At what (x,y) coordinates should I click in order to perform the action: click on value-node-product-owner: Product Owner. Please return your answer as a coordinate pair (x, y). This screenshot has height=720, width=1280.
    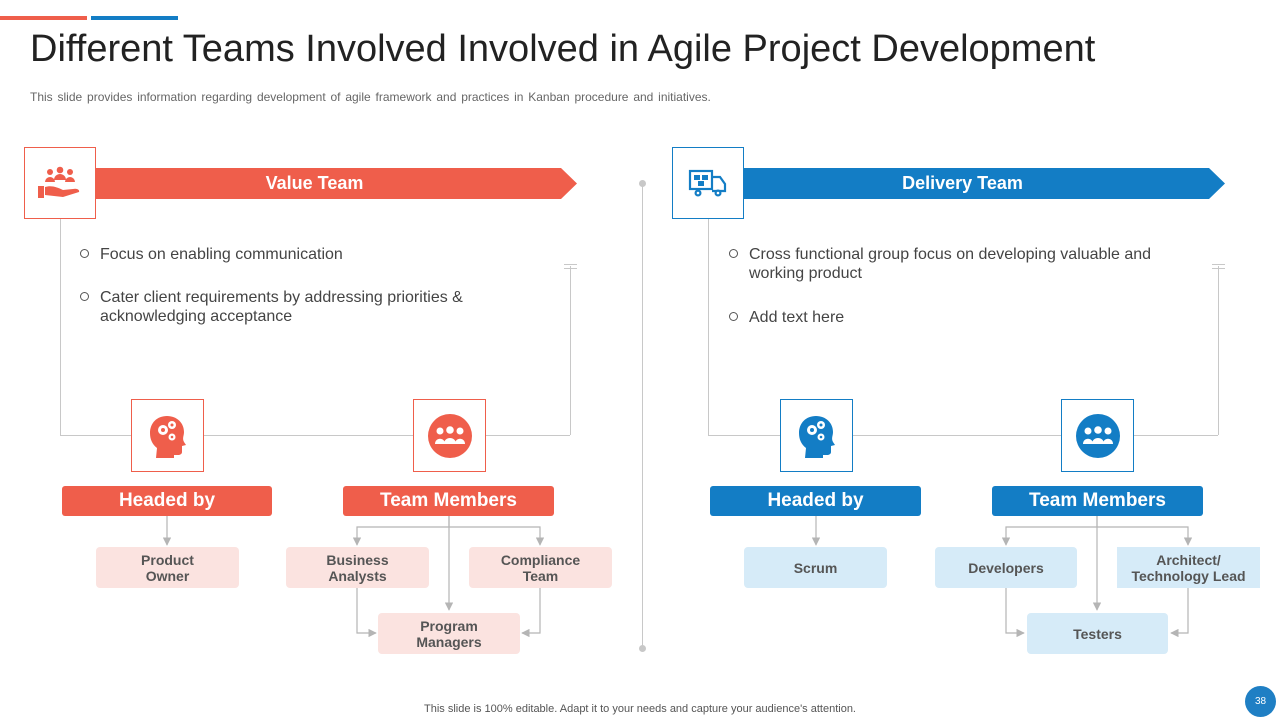
    Looking at the image, I should click on (167, 567).